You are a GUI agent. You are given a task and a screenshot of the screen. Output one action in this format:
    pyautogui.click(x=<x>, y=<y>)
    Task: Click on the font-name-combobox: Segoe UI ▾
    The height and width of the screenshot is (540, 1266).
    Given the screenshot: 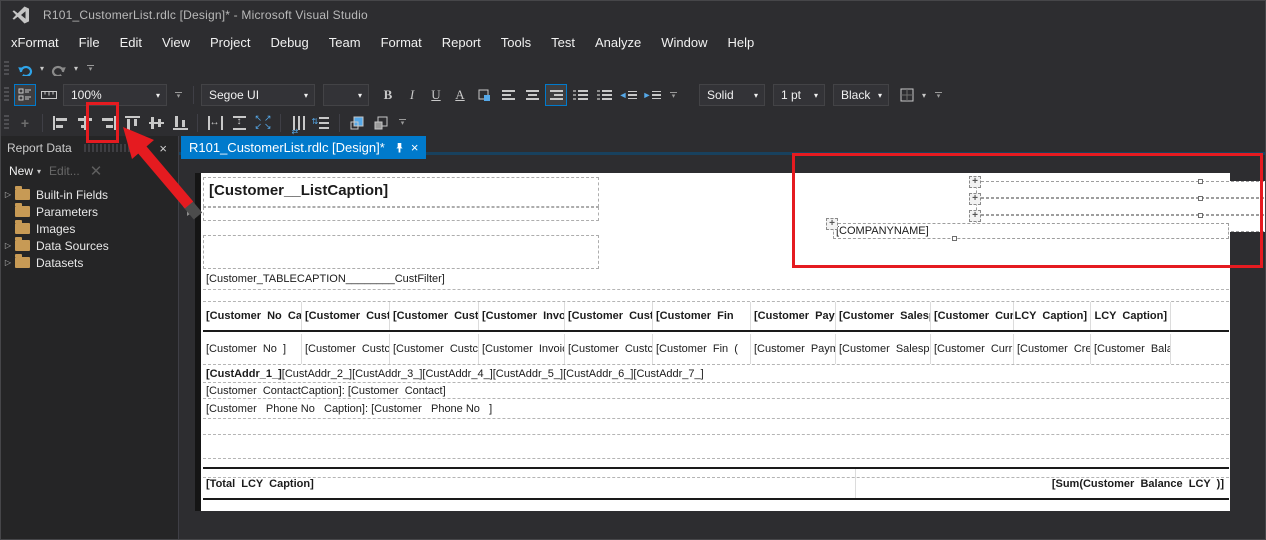 What is the action you would take?
    pyautogui.click(x=258, y=95)
    